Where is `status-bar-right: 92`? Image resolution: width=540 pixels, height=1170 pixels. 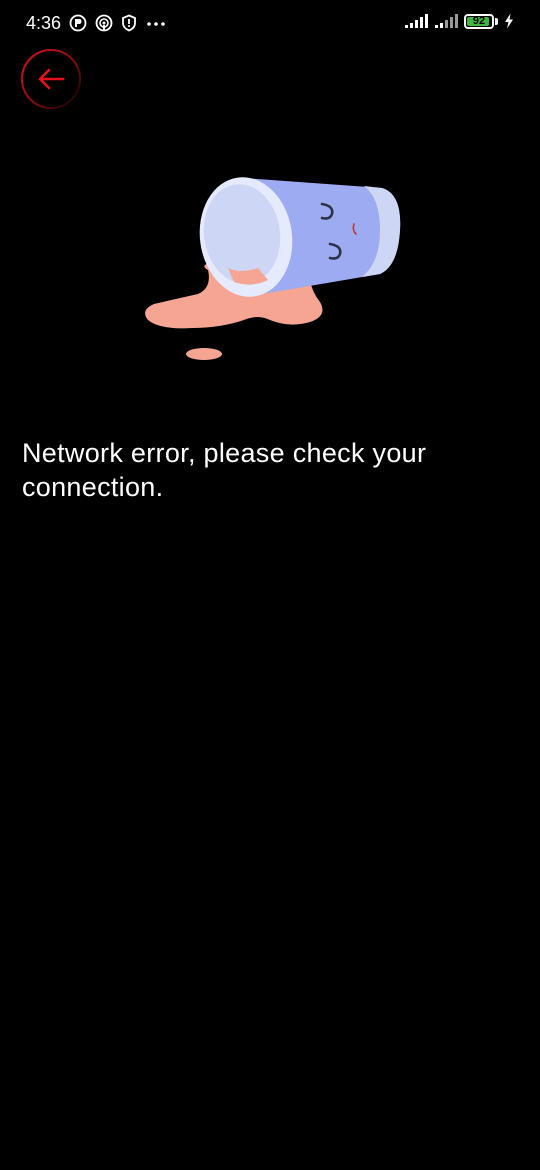
status-bar-right: 92 is located at coordinates (459, 21).